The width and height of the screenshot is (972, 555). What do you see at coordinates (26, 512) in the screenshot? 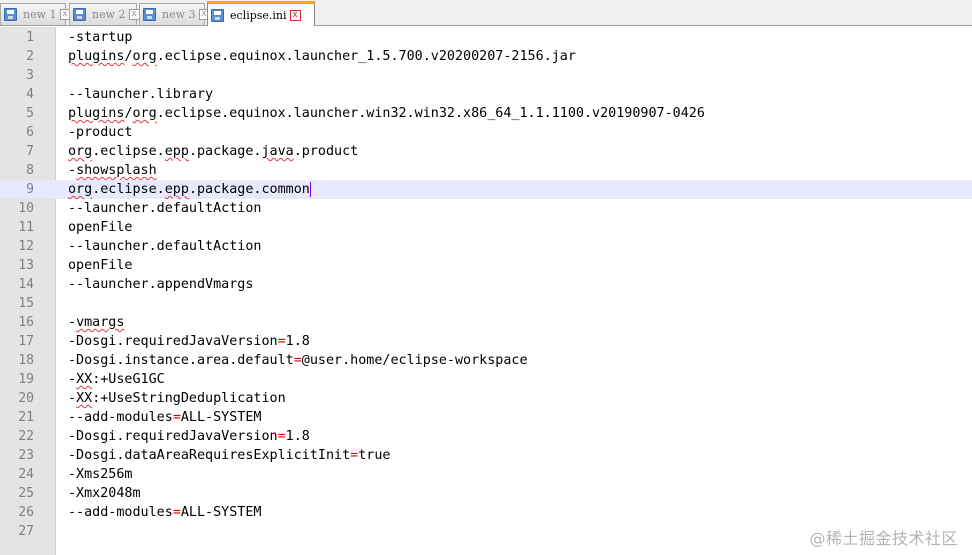
I see `line-number: 26` at bounding box center [26, 512].